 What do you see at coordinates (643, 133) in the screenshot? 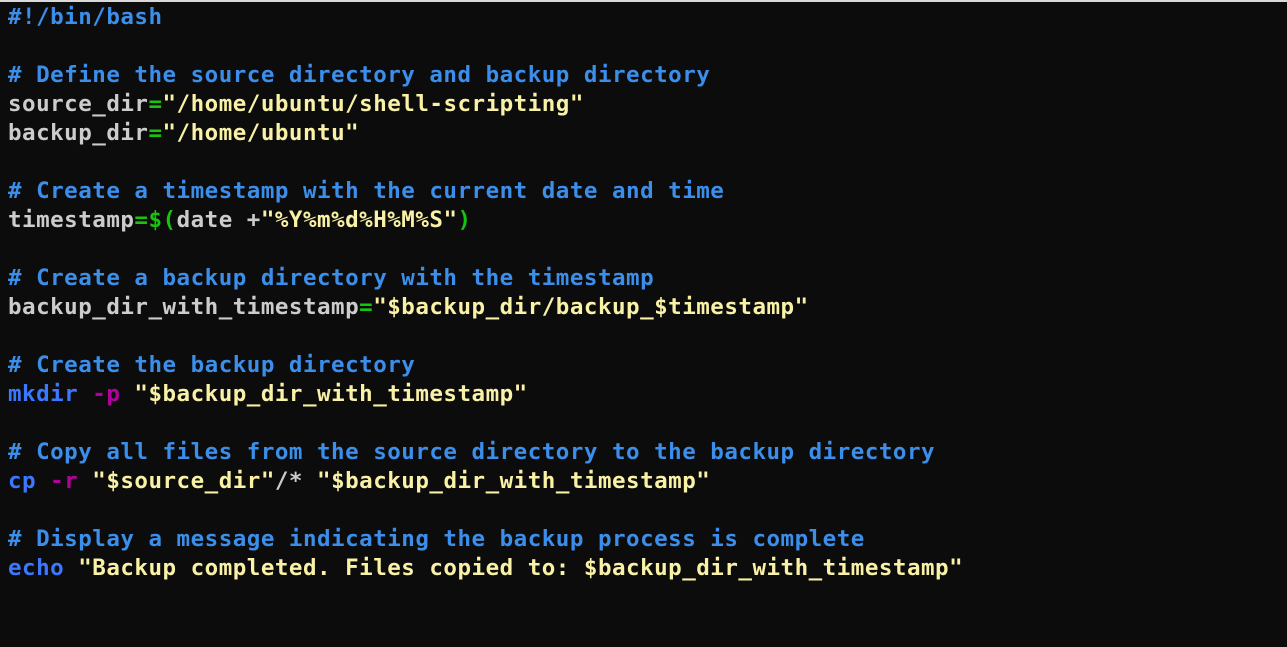
I see `code-line: backup_dir="/home/ubuntu"` at bounding box center [643, 133].